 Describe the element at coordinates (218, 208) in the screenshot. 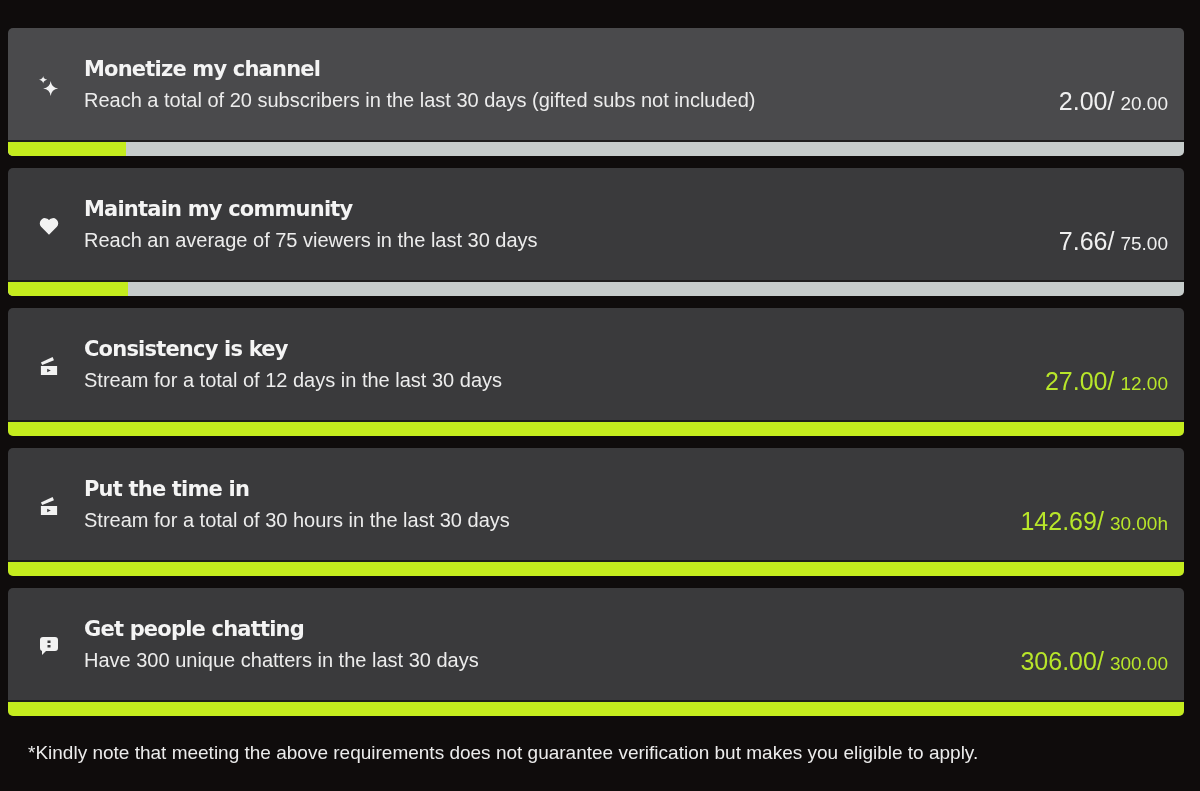

I see `goal-title: Maintain my community` at that location.